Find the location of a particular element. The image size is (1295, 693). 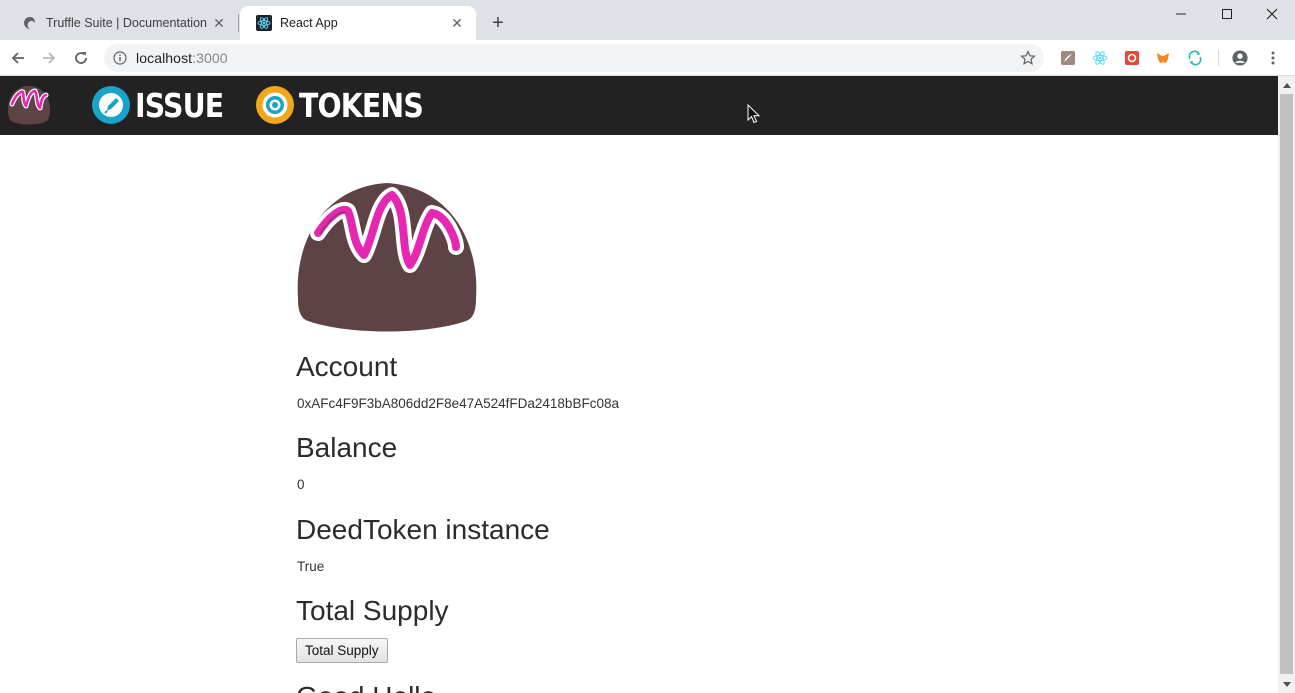

kebab-menu-icon is located at coordinates (1273, 58).